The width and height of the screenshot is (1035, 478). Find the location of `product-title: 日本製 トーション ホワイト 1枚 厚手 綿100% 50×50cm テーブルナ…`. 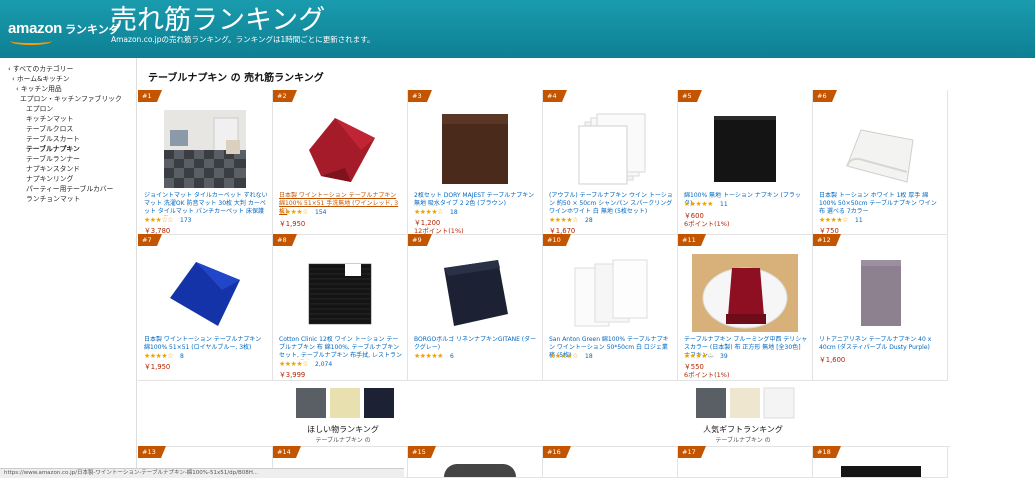

product-title: 日本製 トーション ホワイト 1枚 厚手 綿100% 50×50cm テーブルナ… is located at coordinates (881, 204).